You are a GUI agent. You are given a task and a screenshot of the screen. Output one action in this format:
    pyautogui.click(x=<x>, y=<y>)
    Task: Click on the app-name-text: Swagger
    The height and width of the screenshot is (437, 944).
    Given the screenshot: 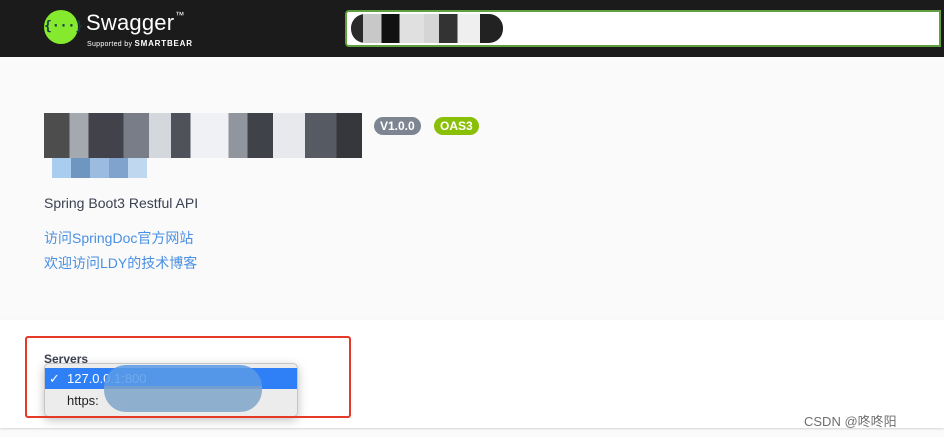 What is the action you would take?
    pyautogui.click(x=130, y=22)
    